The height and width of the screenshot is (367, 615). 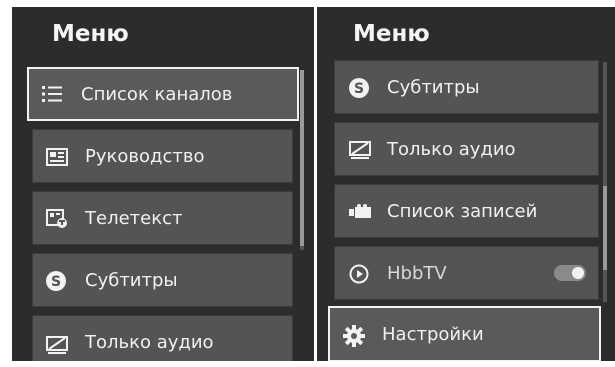 What do you see at coordinates (157, 94) in the screenshot?
I see `menu-item-label: Список каналов` at bounding box center [157, 94].